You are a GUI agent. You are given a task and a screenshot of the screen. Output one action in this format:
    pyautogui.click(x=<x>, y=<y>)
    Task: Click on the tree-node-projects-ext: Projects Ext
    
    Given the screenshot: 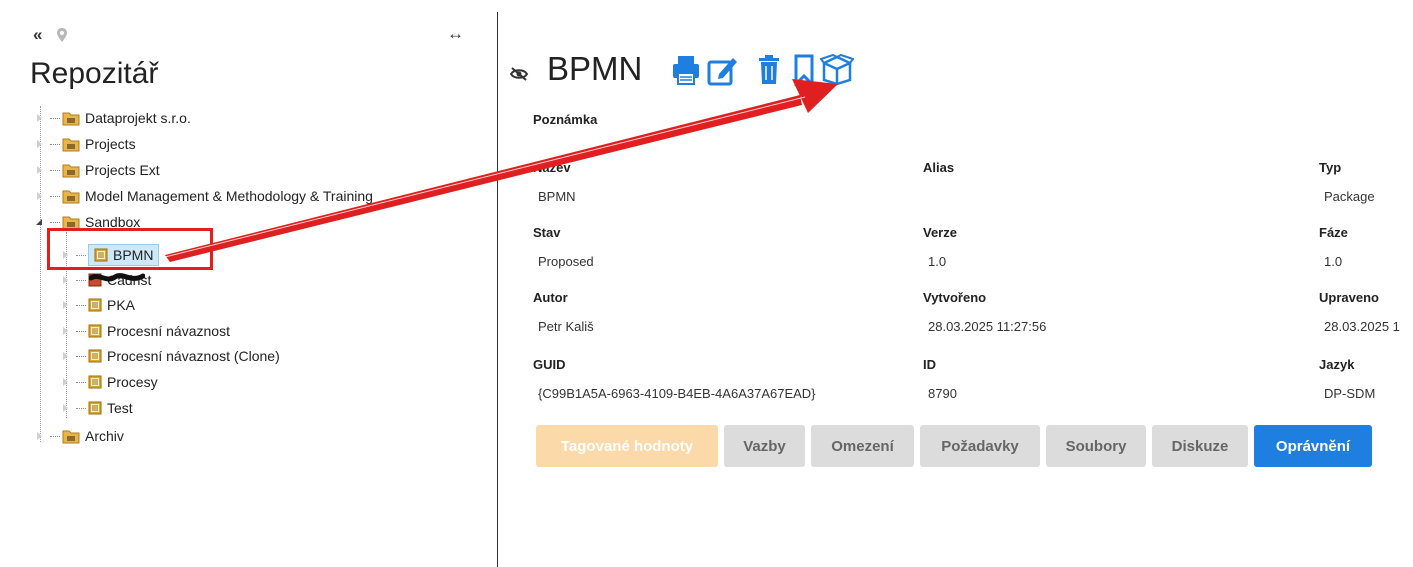 What is the action you would take?
    pyautogui.click(x=98, y=170)
    